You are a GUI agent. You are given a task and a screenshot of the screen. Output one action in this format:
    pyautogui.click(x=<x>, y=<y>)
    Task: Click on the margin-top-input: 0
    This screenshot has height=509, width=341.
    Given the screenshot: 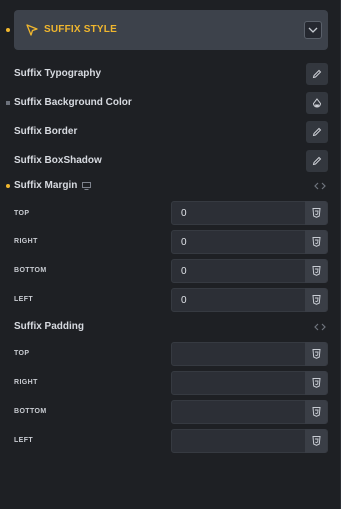 What is the action you would take?
    pyautogui.click(x=249, y=213)
    